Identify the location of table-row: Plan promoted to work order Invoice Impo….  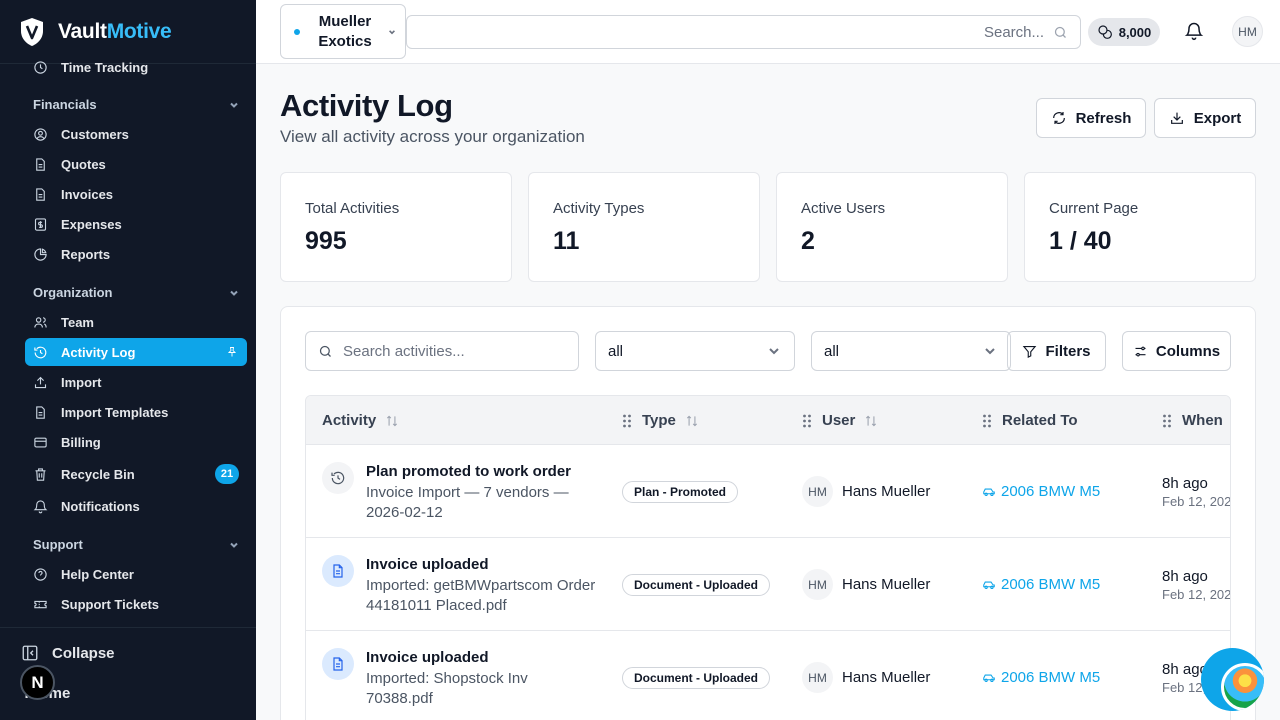
(768, 491).